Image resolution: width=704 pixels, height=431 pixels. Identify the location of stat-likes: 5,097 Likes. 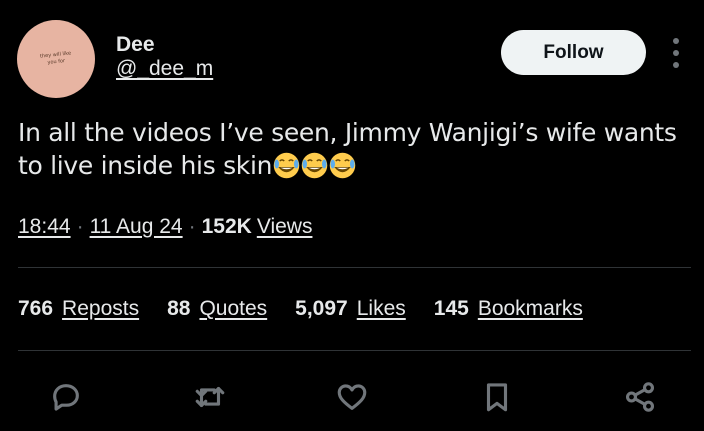
(350, 309).